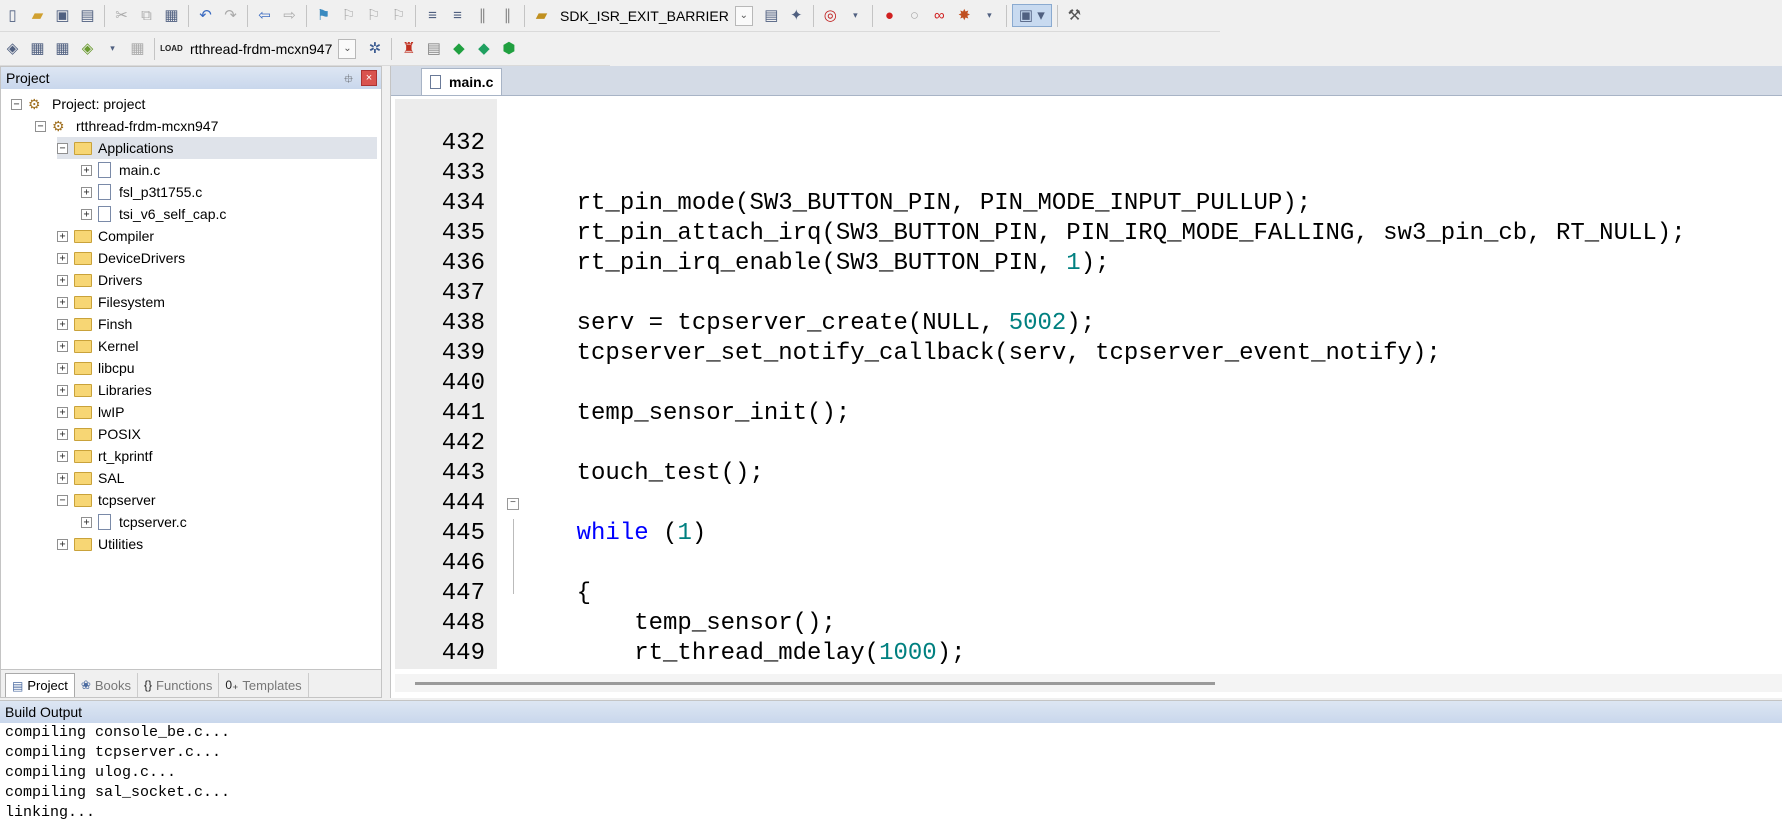 This screenshot has width=1782, height=822. Describe the element at coordinates (104, 390) in the screenshot. I see `tree-group-libraries: + Libraries` at that location.